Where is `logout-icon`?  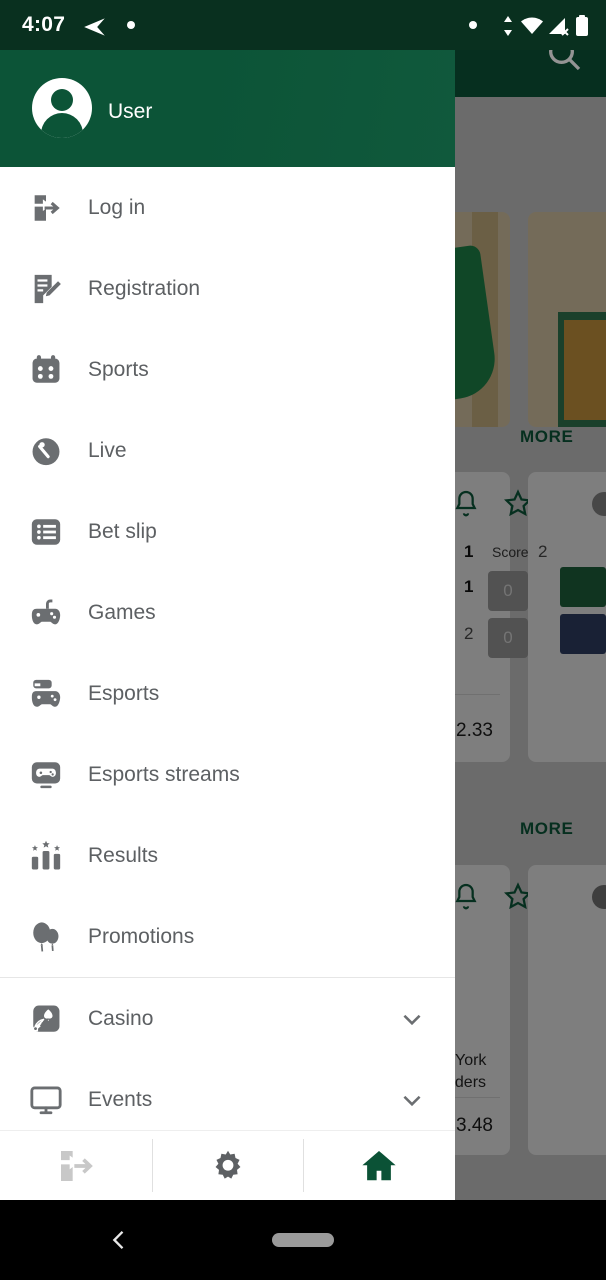
logout-icon is located at coordinates (76, 1165).